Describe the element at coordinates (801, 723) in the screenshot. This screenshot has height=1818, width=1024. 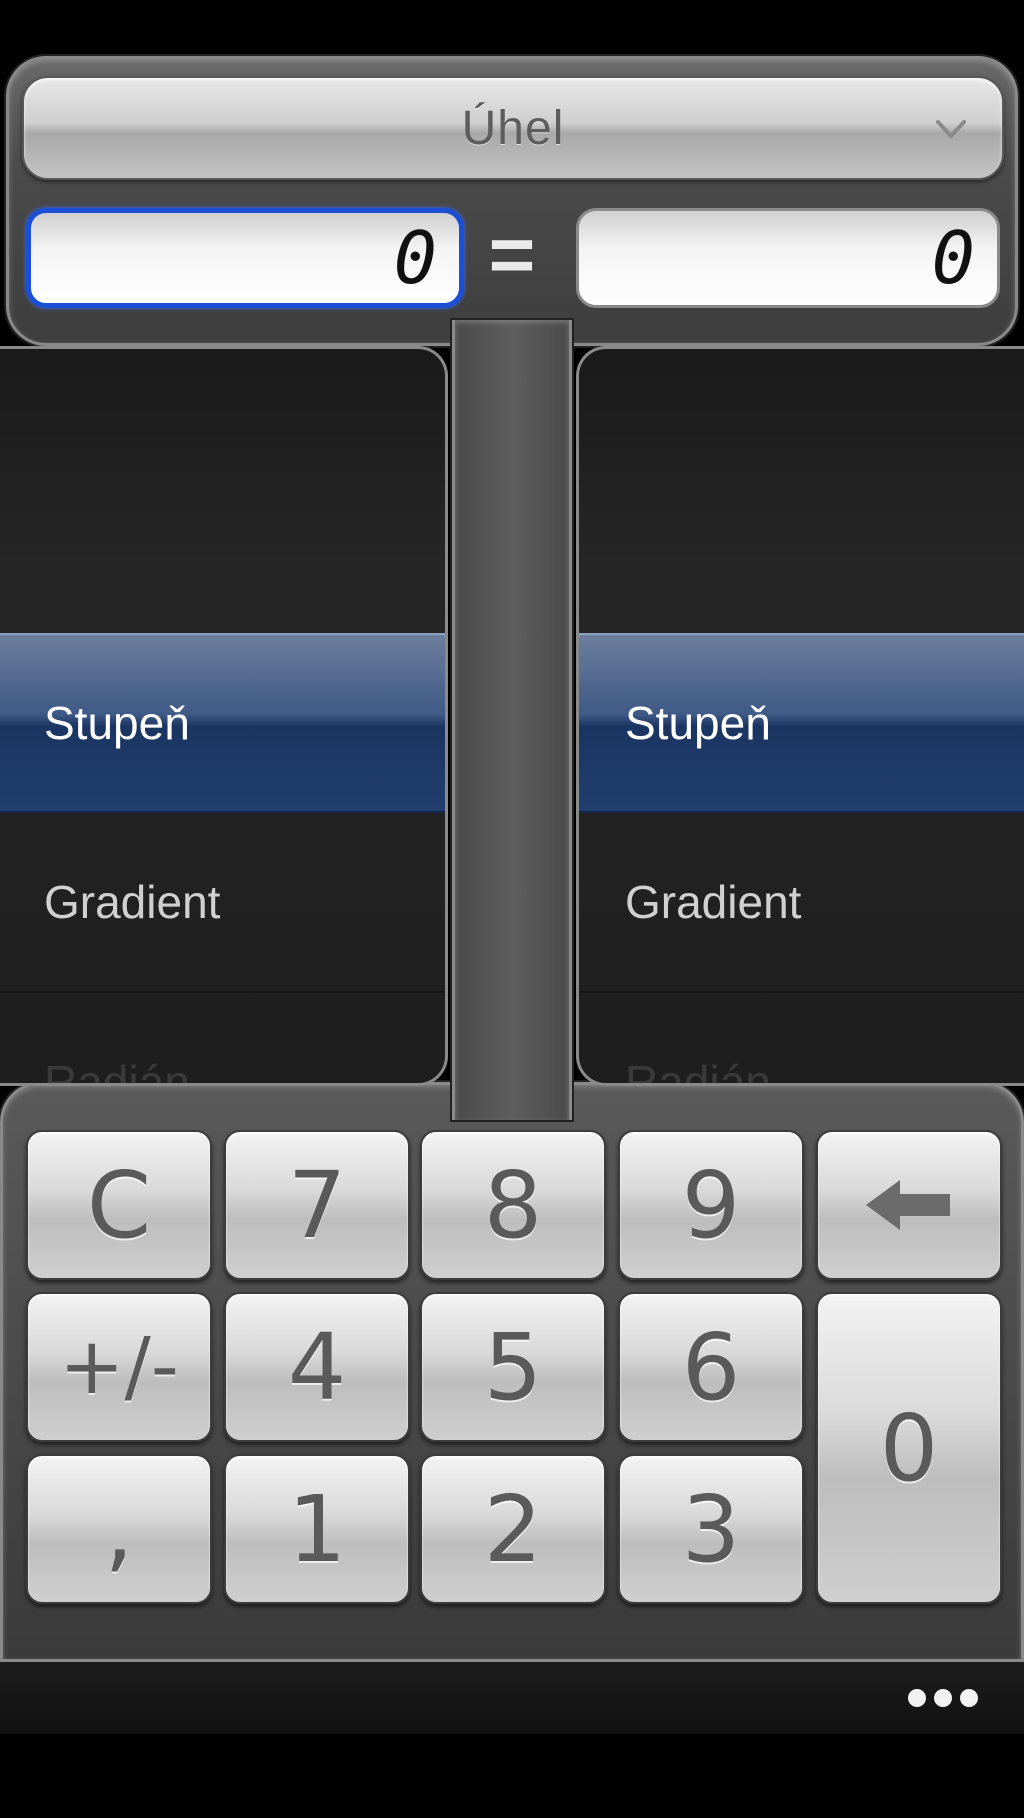
I see `to-unit-item-stupen: Stupeň` at that location.